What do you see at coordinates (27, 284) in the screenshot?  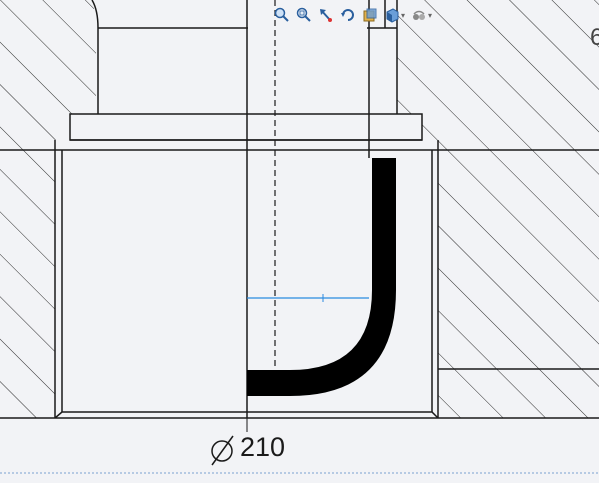 I see `hatched-section-lower-left` at bounding box center [27, 284].